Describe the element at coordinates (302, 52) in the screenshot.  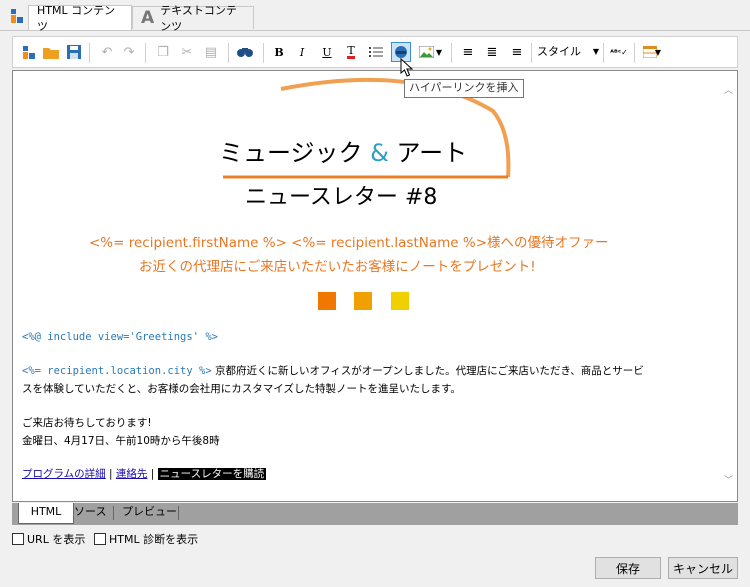
I see `italic-icon: I` at that location.